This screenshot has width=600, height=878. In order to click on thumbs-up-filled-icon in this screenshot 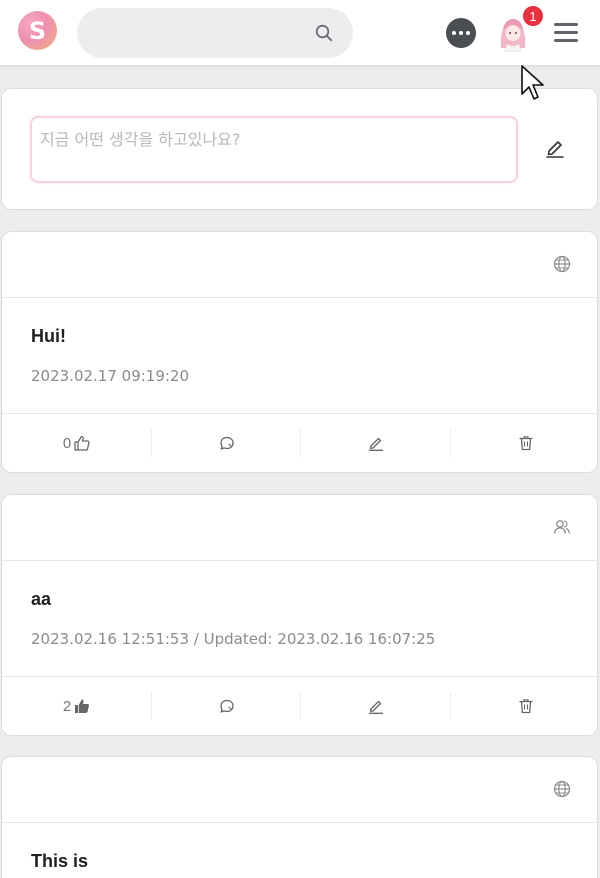, I will do `click(82, 706)`.